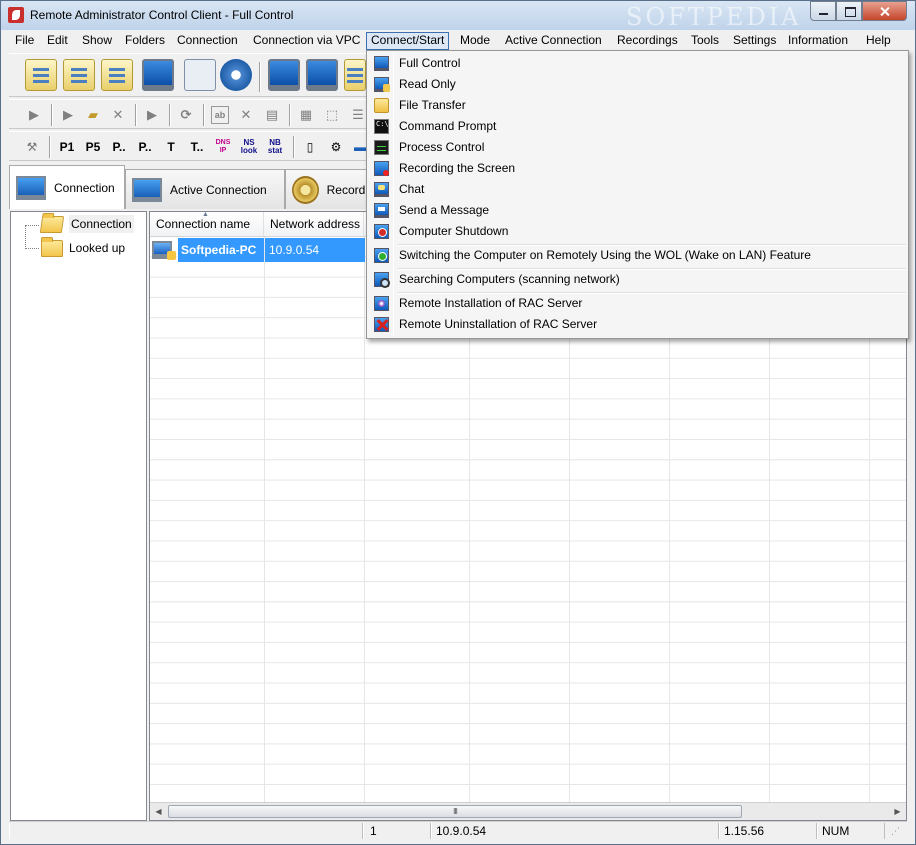 The image size is (916, 845). I want to click on column-header-network-address: Network address, so click(314, 224).